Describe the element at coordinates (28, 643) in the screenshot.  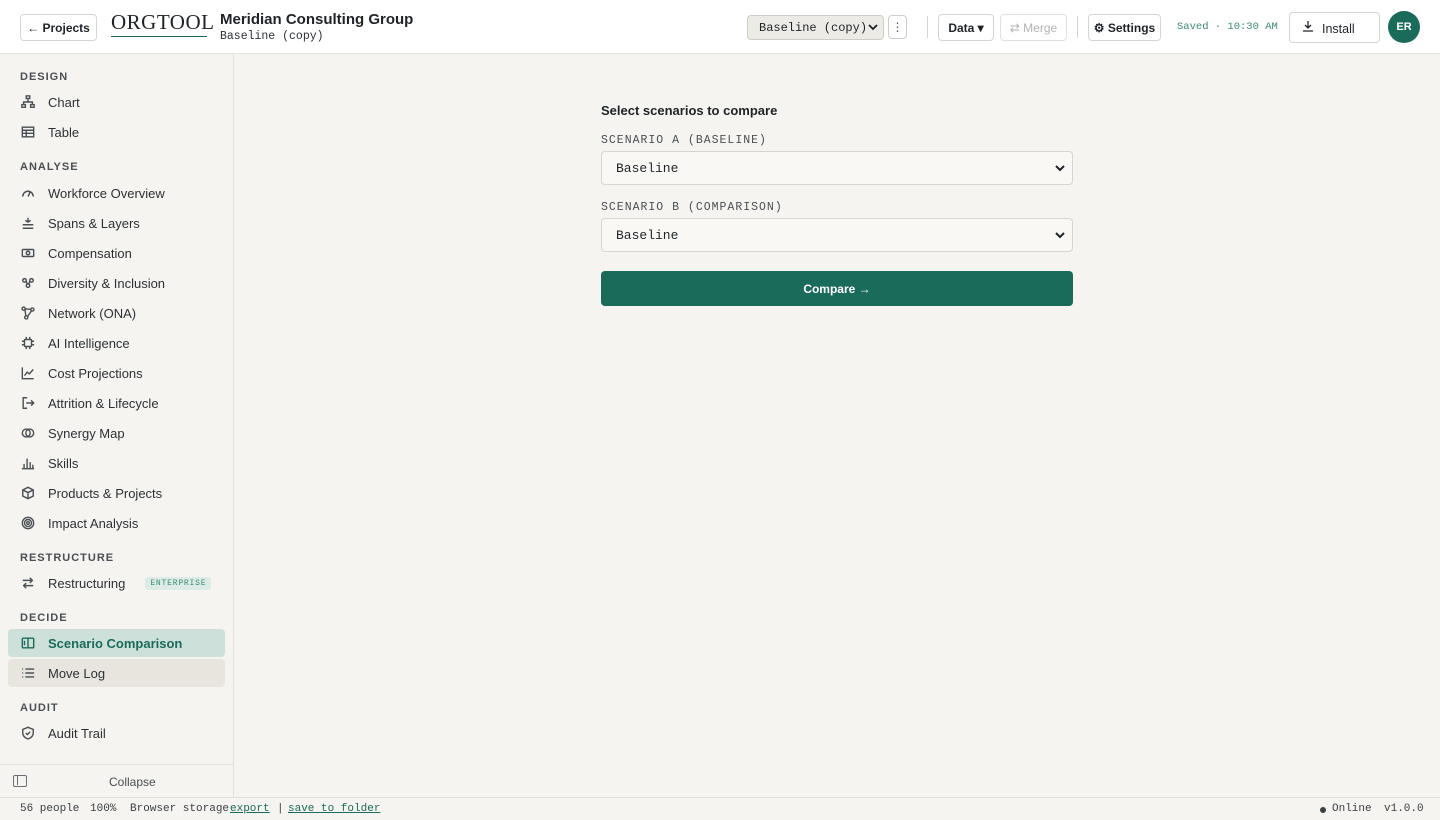
I see `columns-icon` at that location.